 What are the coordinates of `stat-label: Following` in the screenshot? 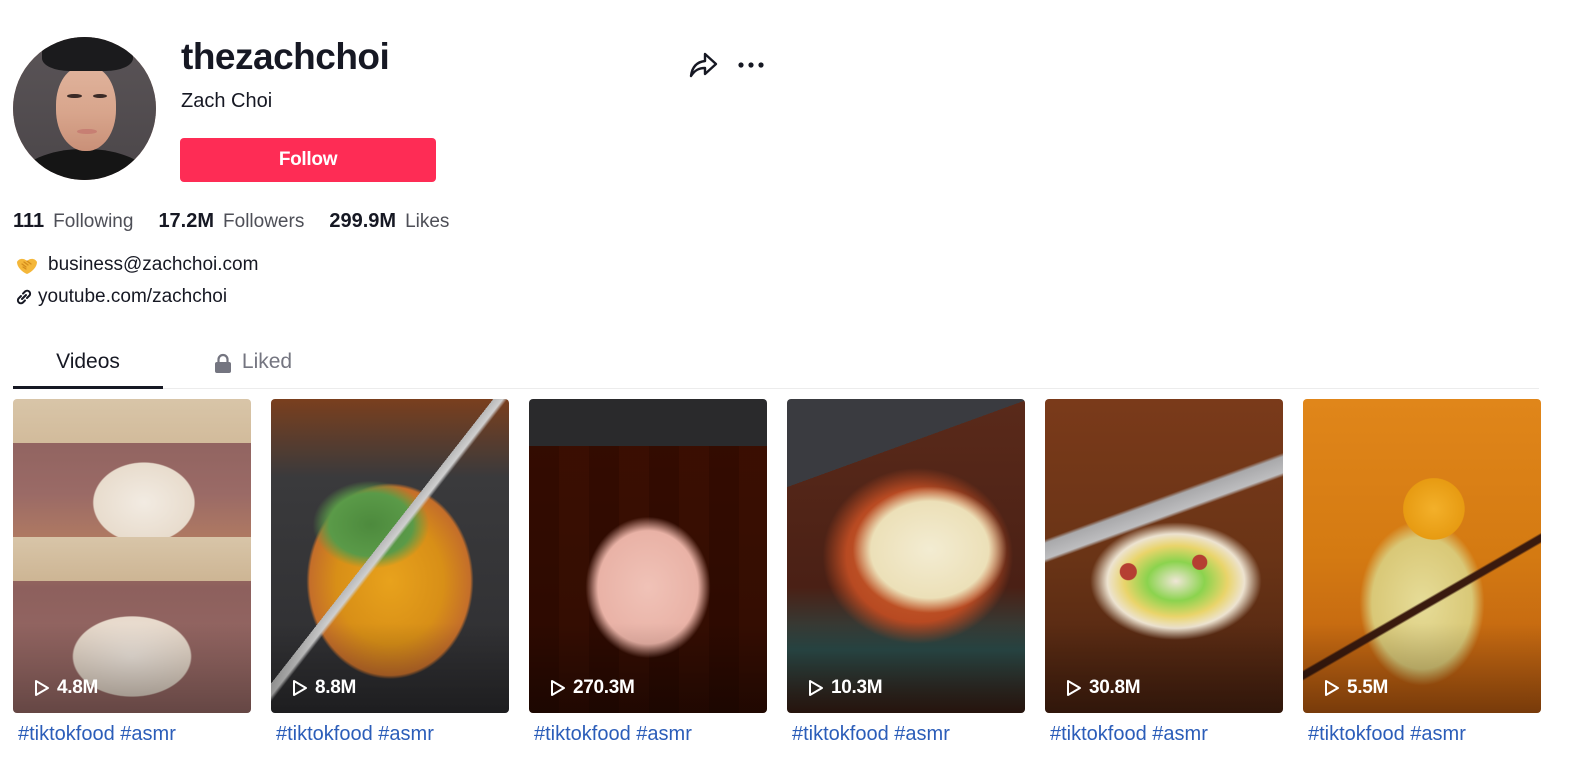 It's located at (93, 221).